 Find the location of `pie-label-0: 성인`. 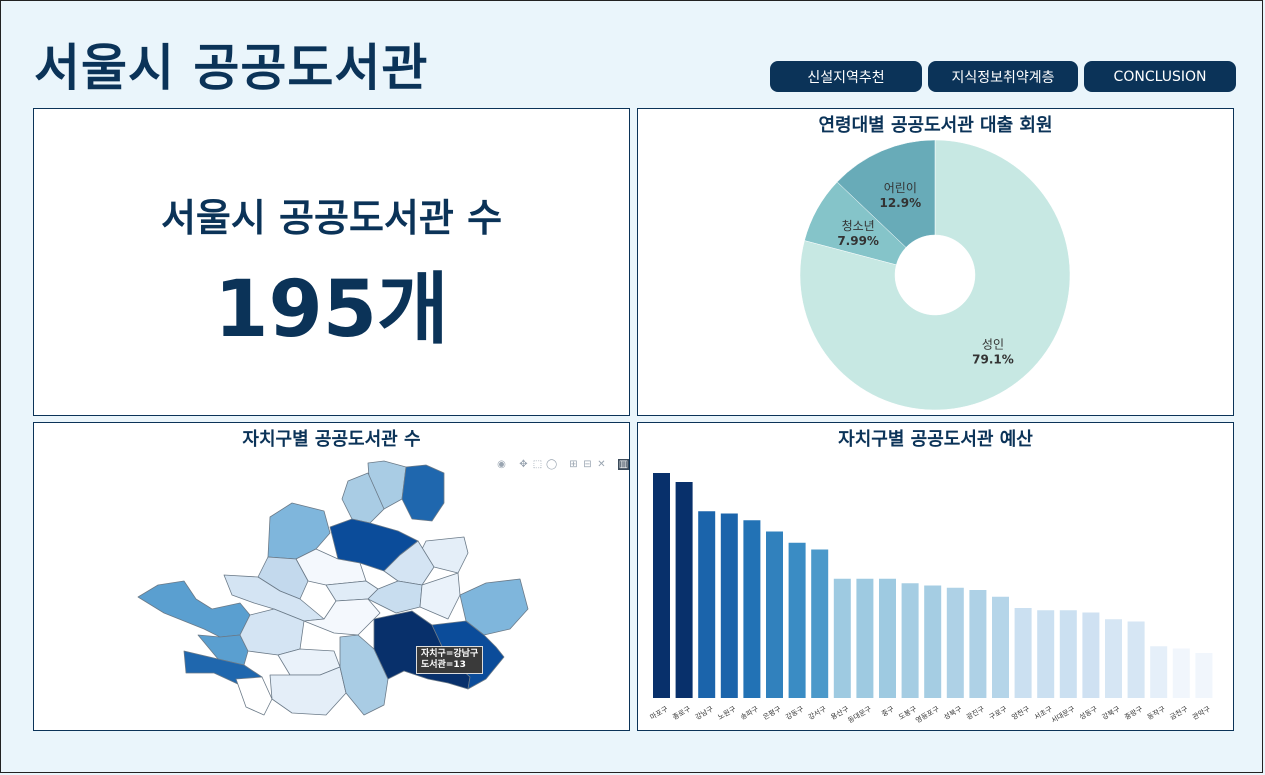

pie-label-0: 성인 is located at coordinates (993, 344).